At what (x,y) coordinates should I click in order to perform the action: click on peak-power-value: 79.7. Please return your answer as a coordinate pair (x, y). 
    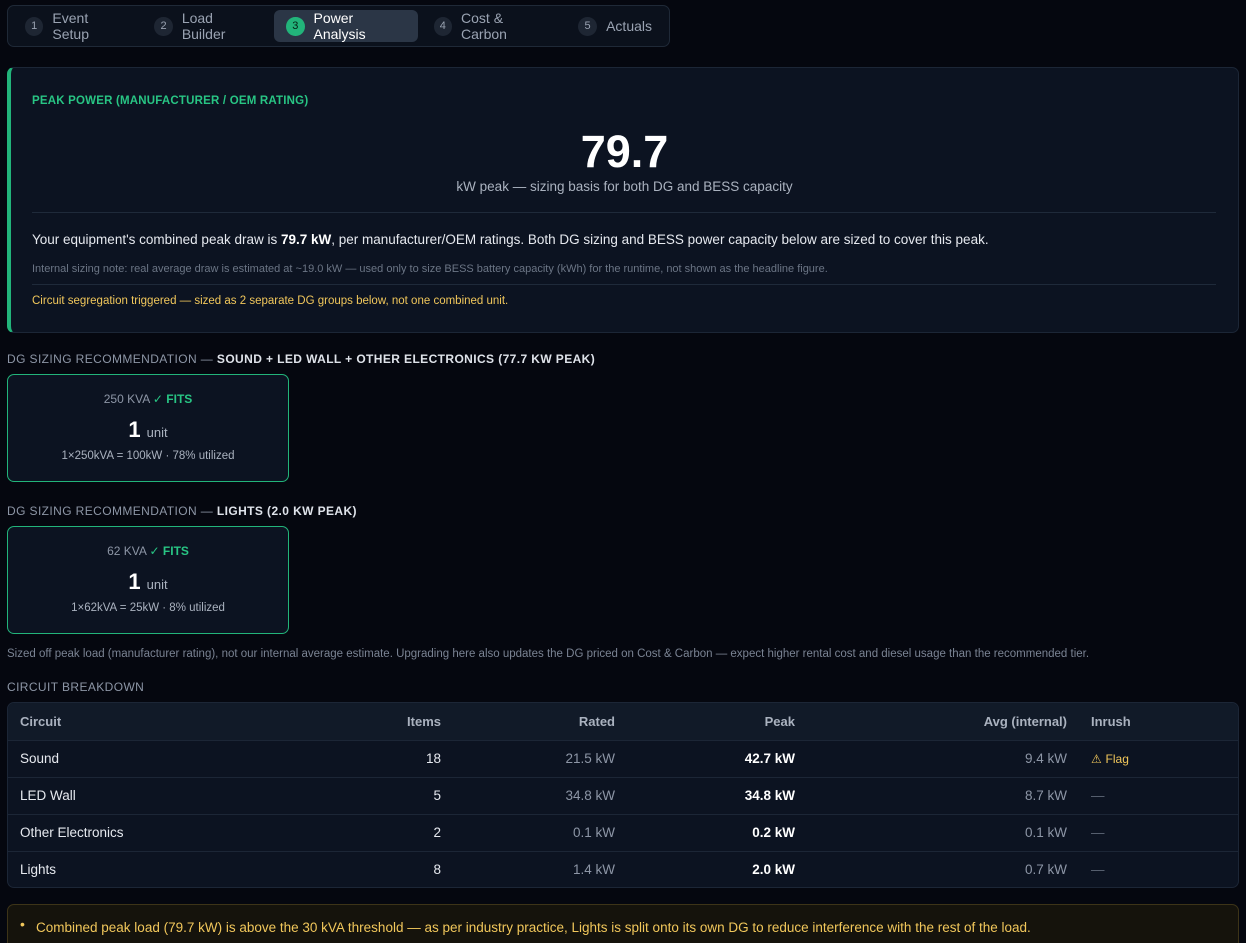
    Looking at the image, I should click on (624, 151).